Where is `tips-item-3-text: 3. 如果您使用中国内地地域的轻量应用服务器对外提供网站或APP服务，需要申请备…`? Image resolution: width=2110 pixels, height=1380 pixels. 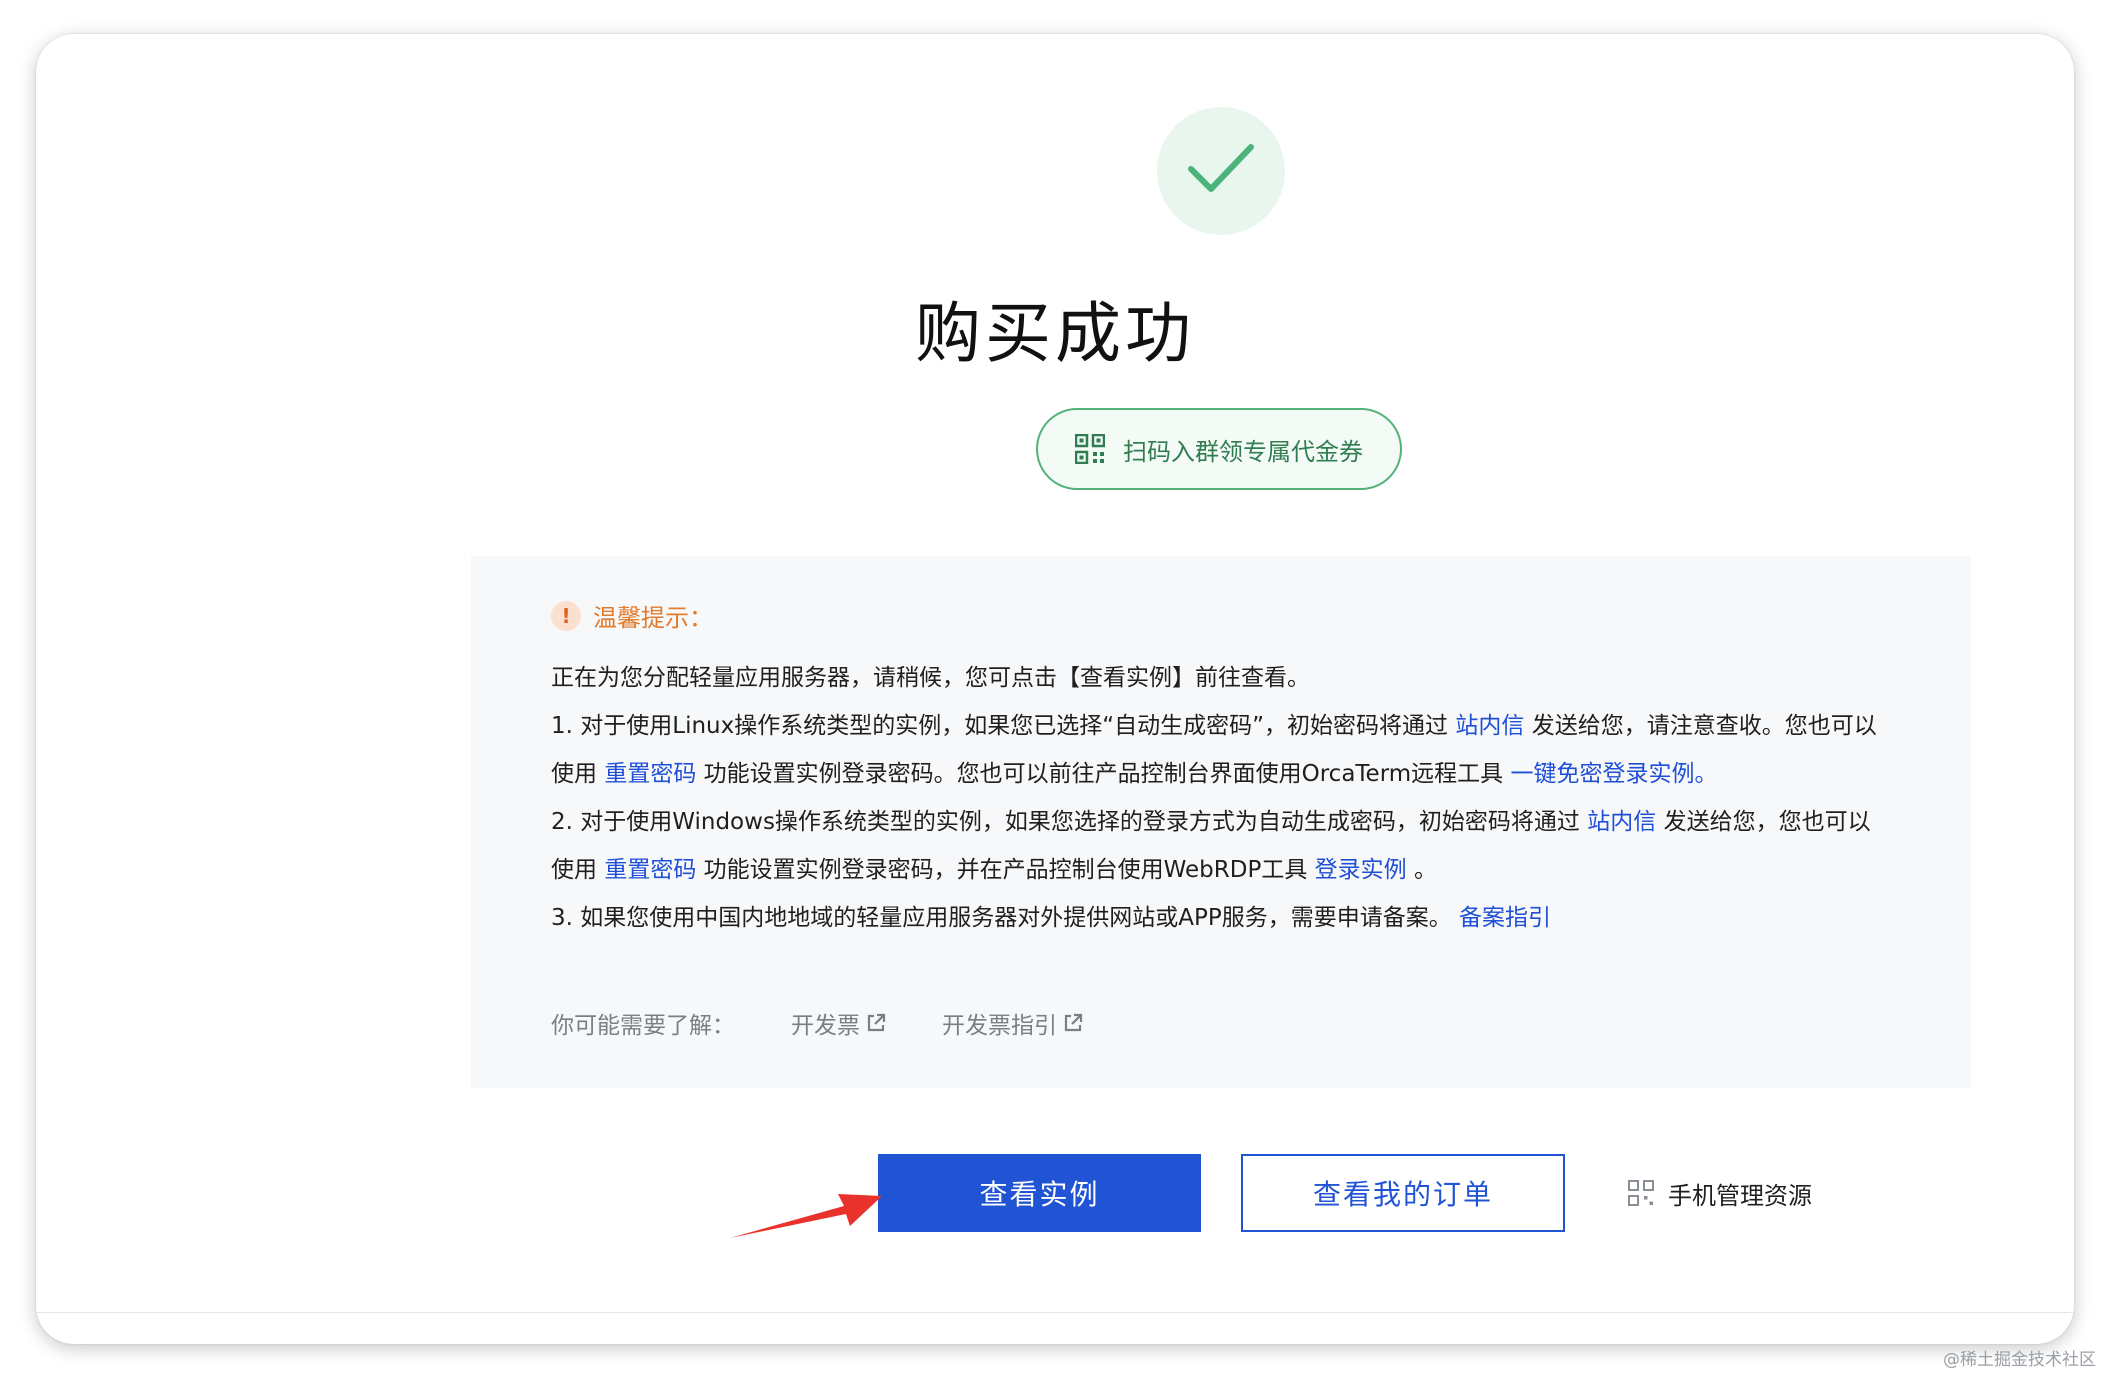 tips-item-3-text: 3. 如果您使用中国内地地域的轻量应用服务器对外提供网站或APP服务，需要申请备… is located at coordinates (1001, 918).